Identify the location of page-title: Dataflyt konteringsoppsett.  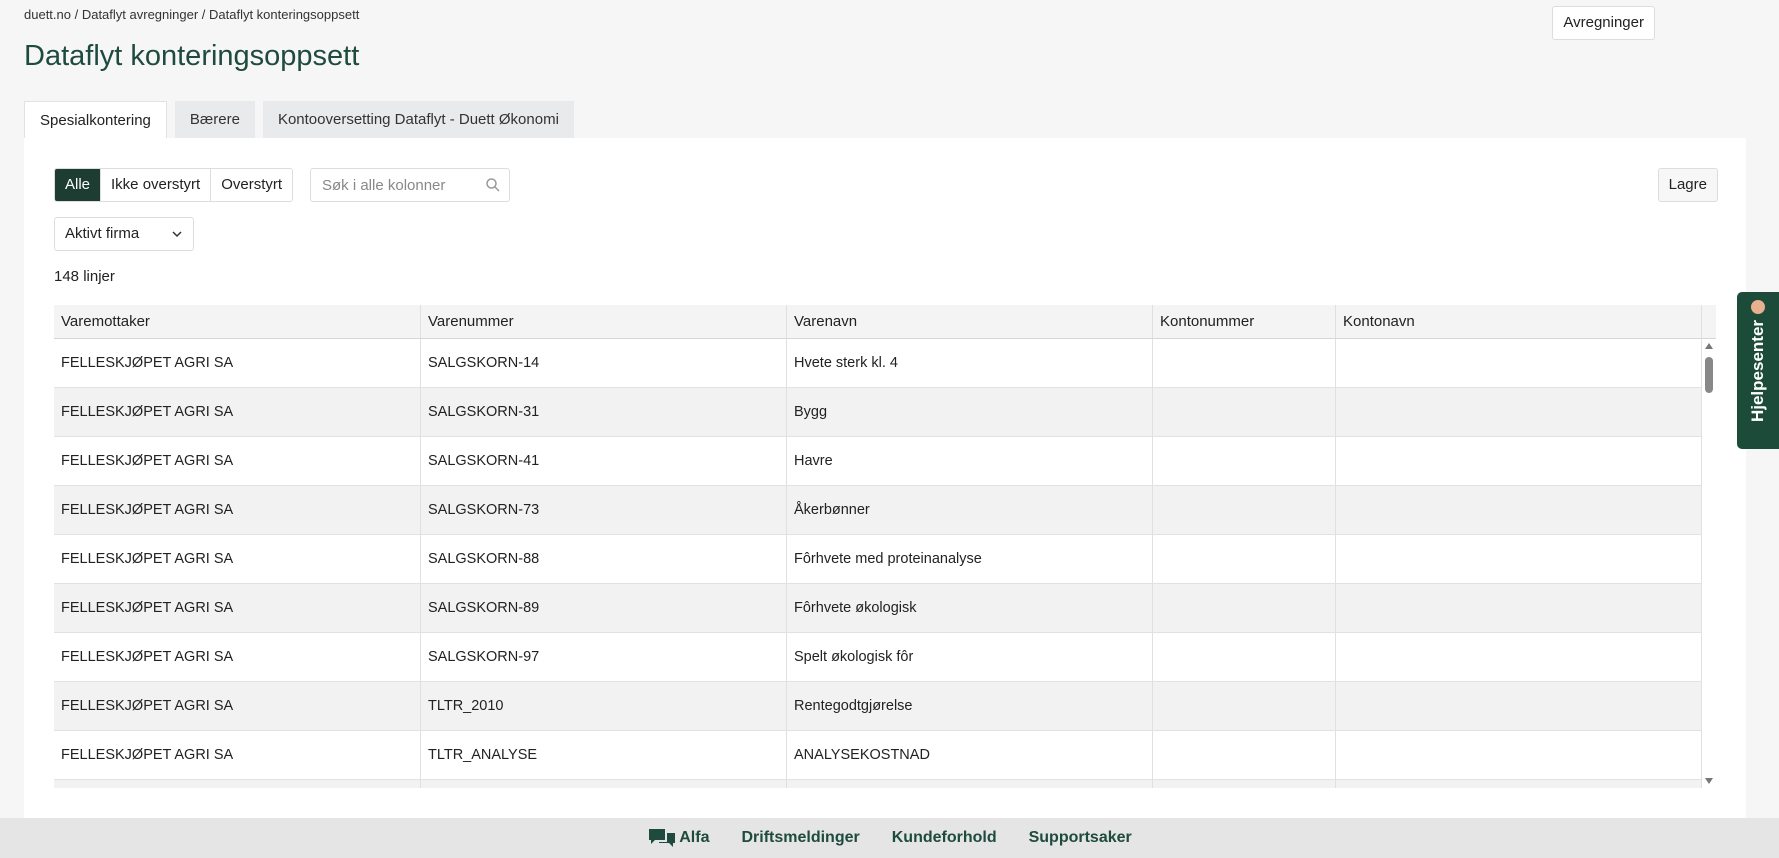
(192, 56).